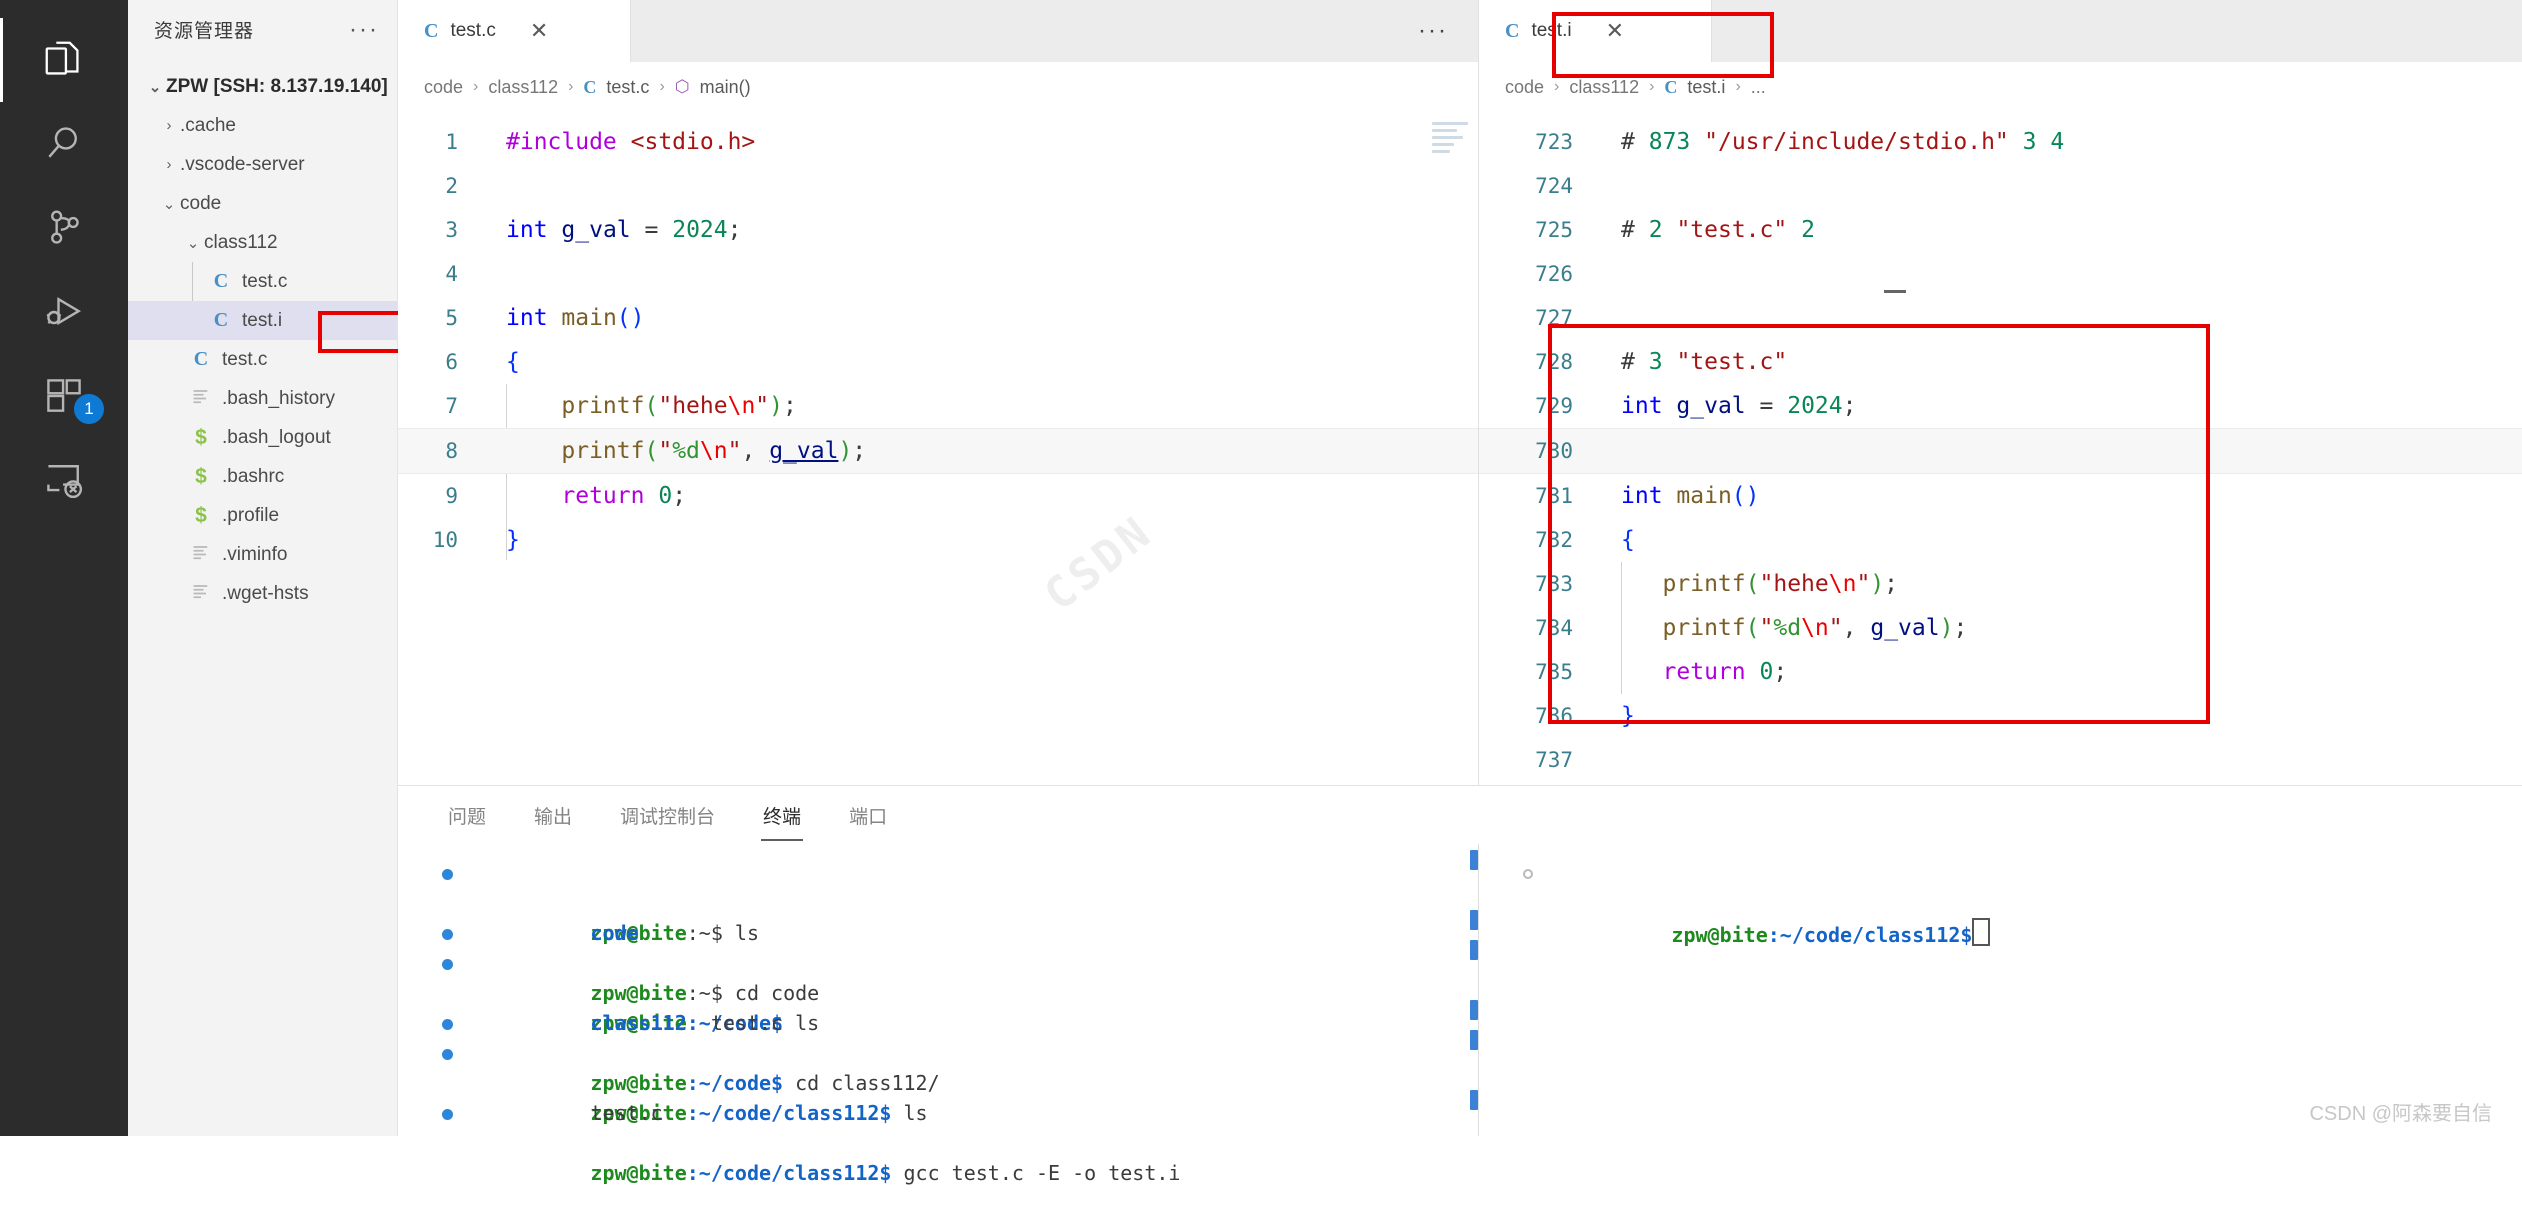 This screenshot has width=2522, height=1218. What do you see at coordinates (2000, 990) in the screenshot?
I see `terminal-right: zpw@bite:~/code/class112$` at bounding box center [2000, 990].